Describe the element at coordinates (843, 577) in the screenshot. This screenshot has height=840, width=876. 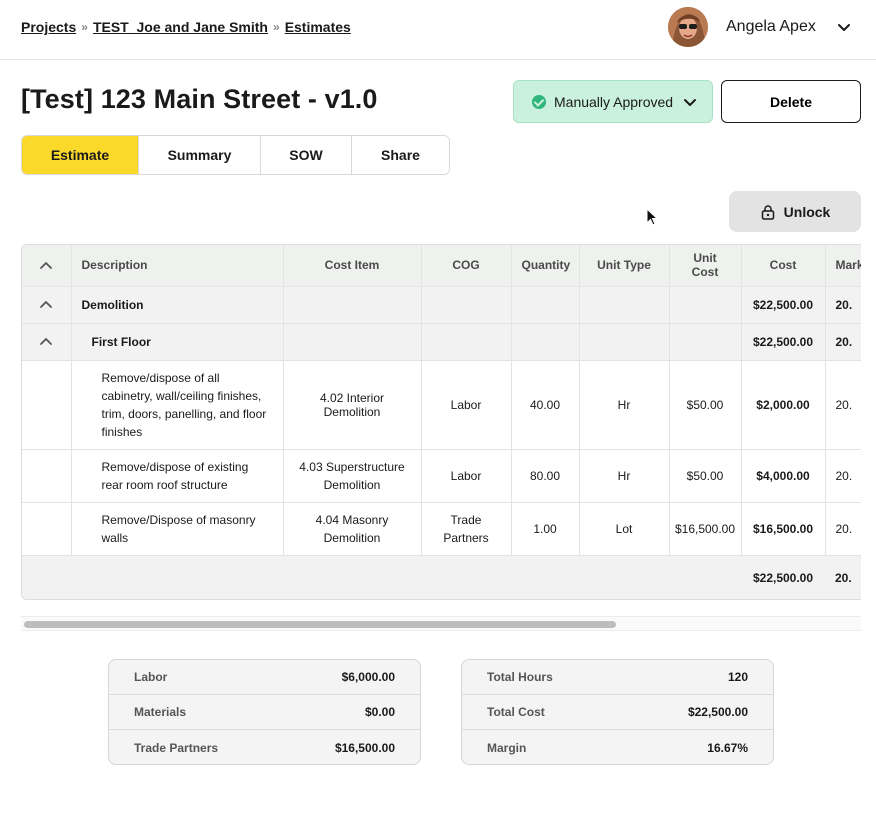
I see `total-markup: 20.` at that location.